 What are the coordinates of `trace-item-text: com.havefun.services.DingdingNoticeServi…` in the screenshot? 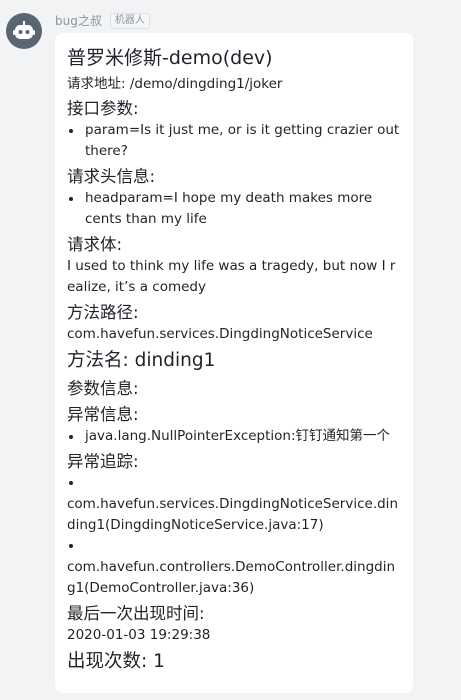 It's located at (232, 514).